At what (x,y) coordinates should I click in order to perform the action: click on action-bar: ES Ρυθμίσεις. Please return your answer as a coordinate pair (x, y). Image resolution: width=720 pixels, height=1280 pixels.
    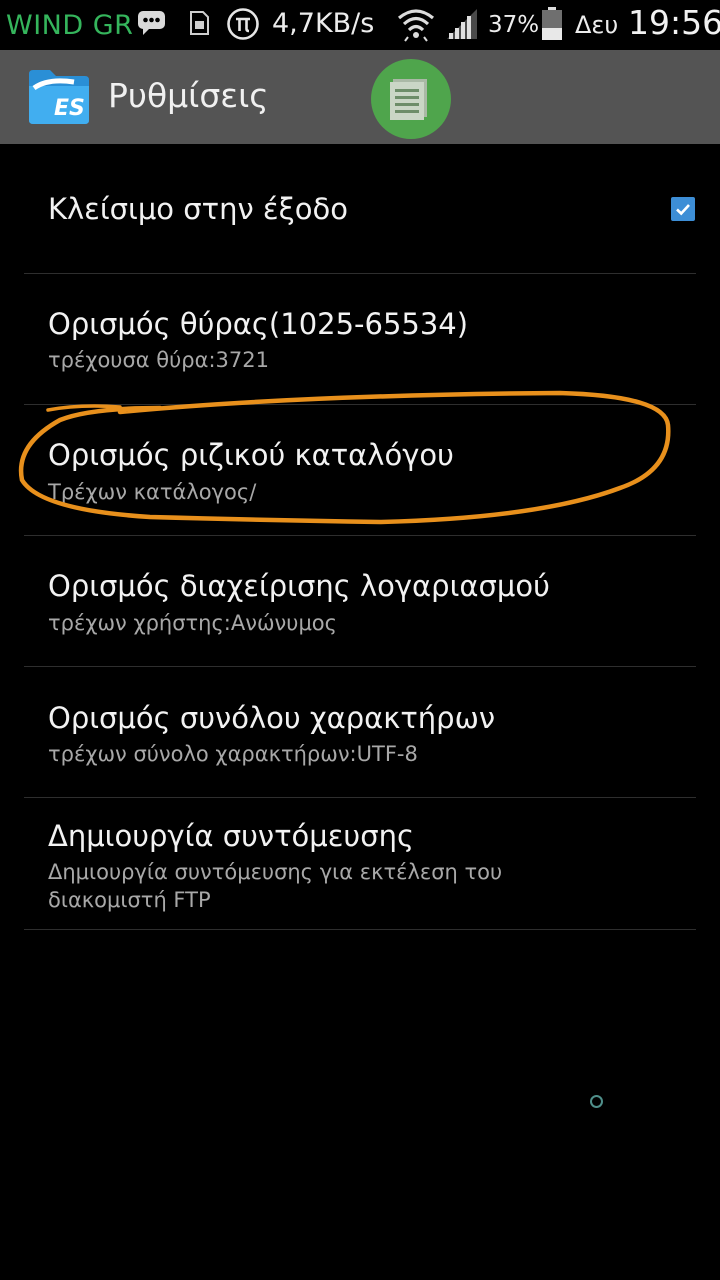
    Looking at the image, I should click on (360, 97).